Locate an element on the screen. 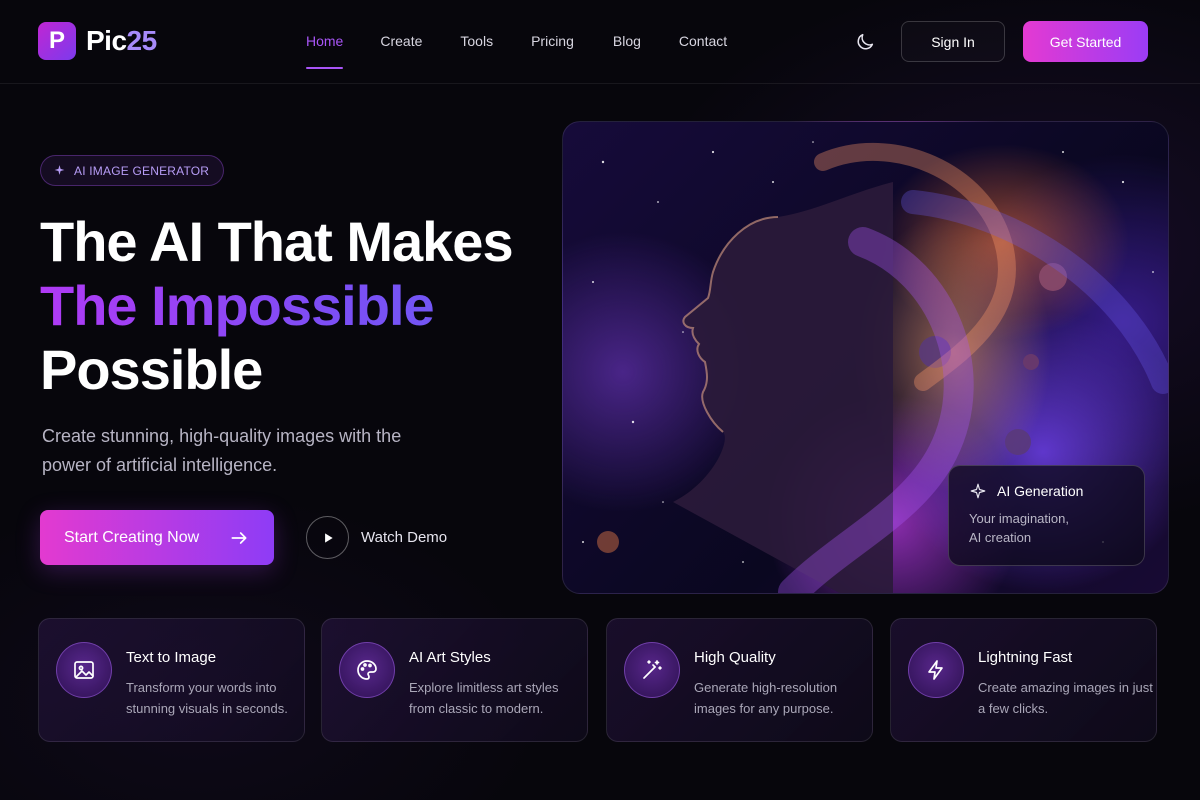 This screenshot has width=1200, height=800. brand-name: Pic25 is located at coordinates (121, 41).